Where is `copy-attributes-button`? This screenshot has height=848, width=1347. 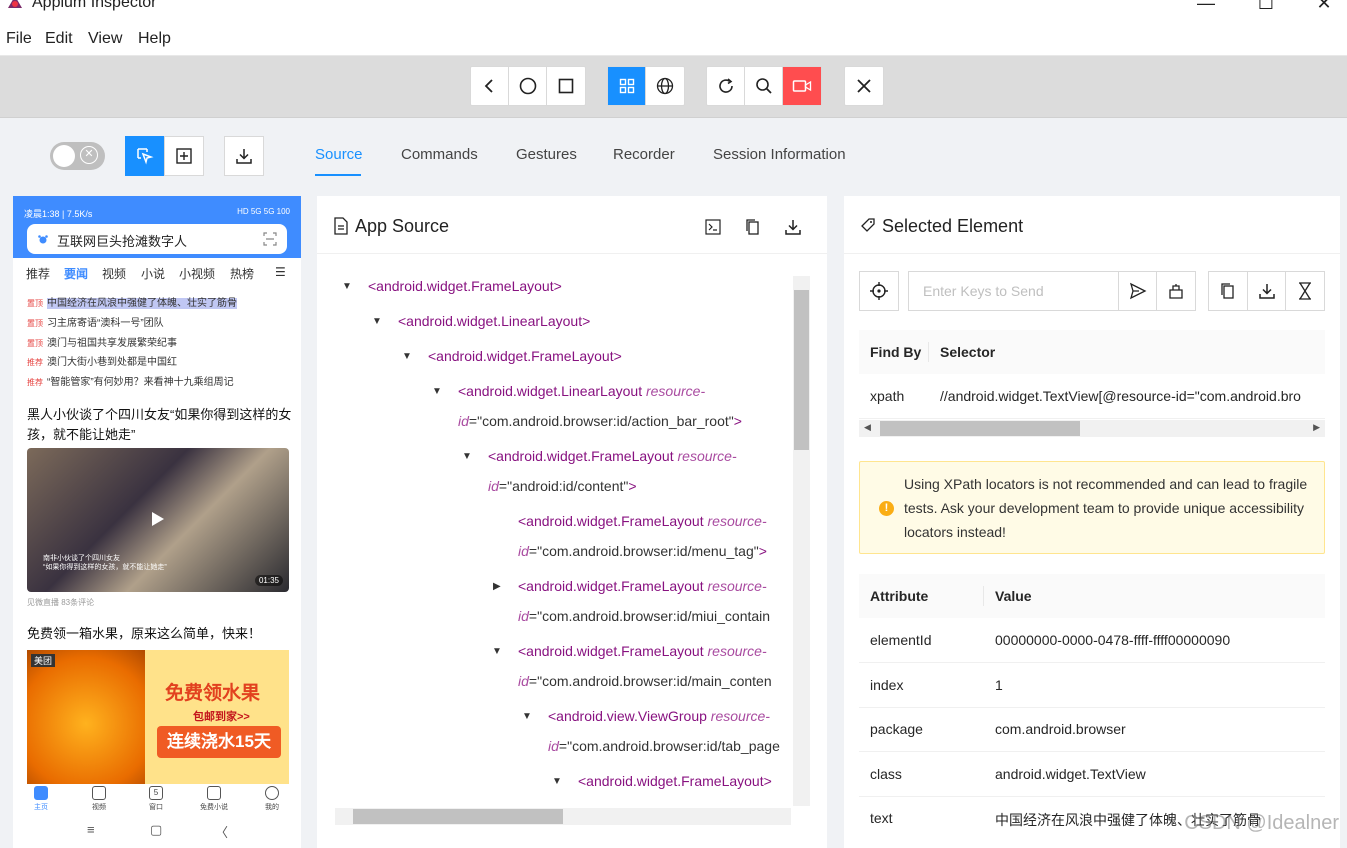 copy-attributes-button is located at coordinates (1228, 291).